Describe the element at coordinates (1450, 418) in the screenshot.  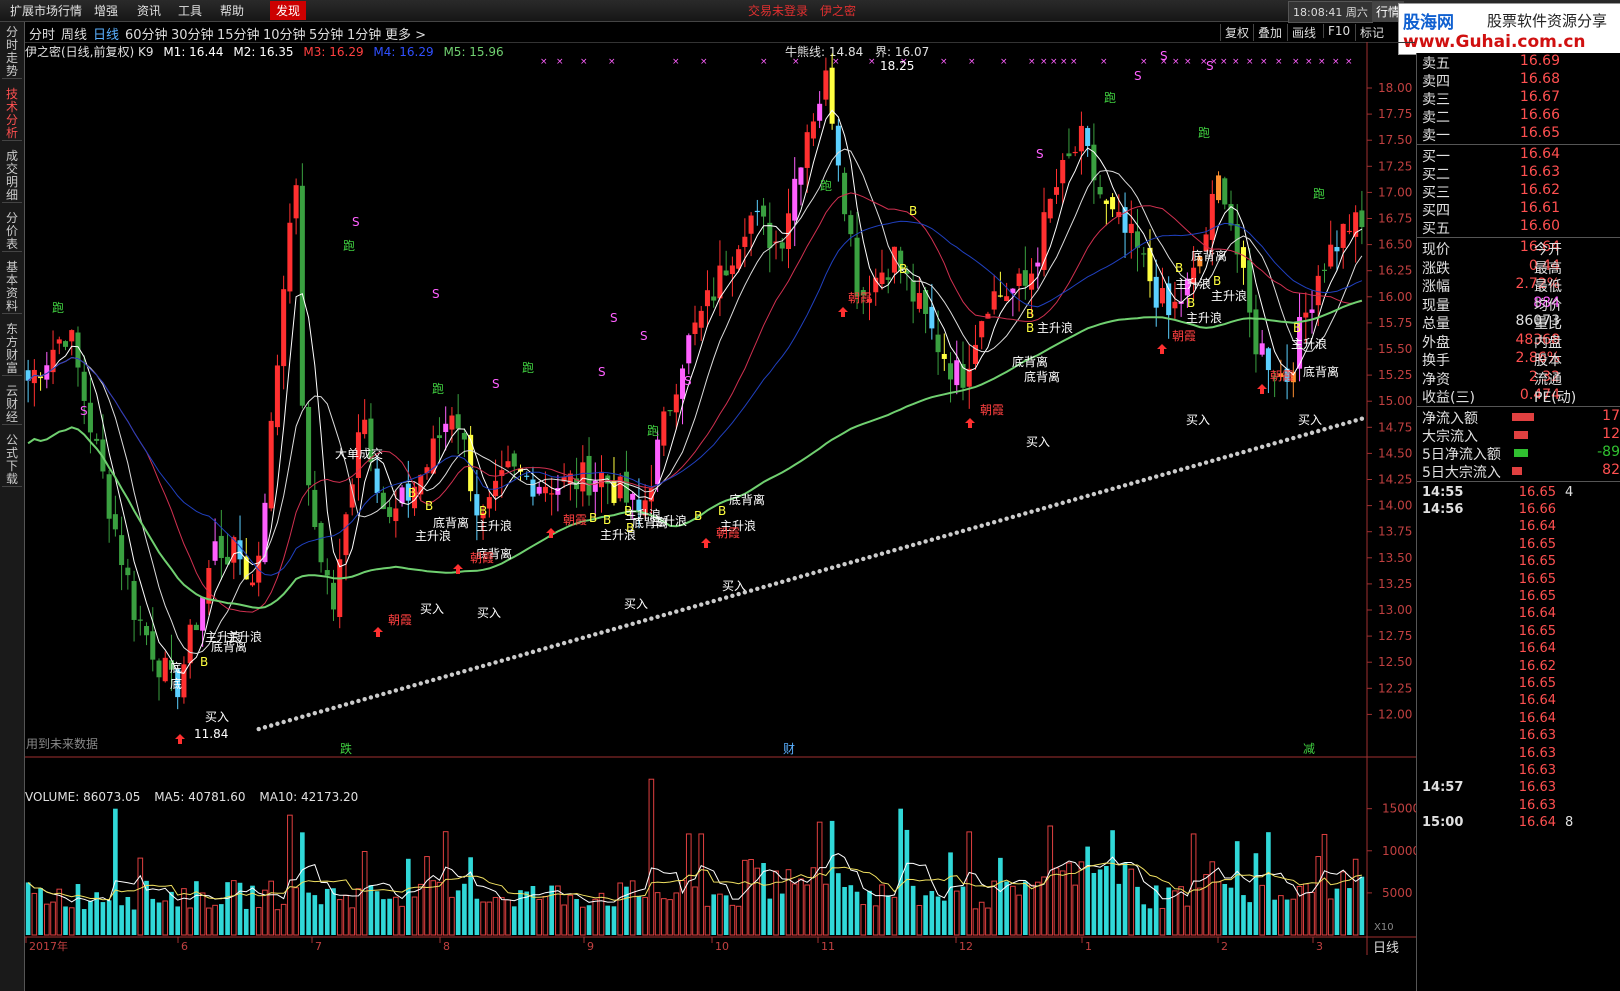
I see `flow-label: 净流入额` at that location.